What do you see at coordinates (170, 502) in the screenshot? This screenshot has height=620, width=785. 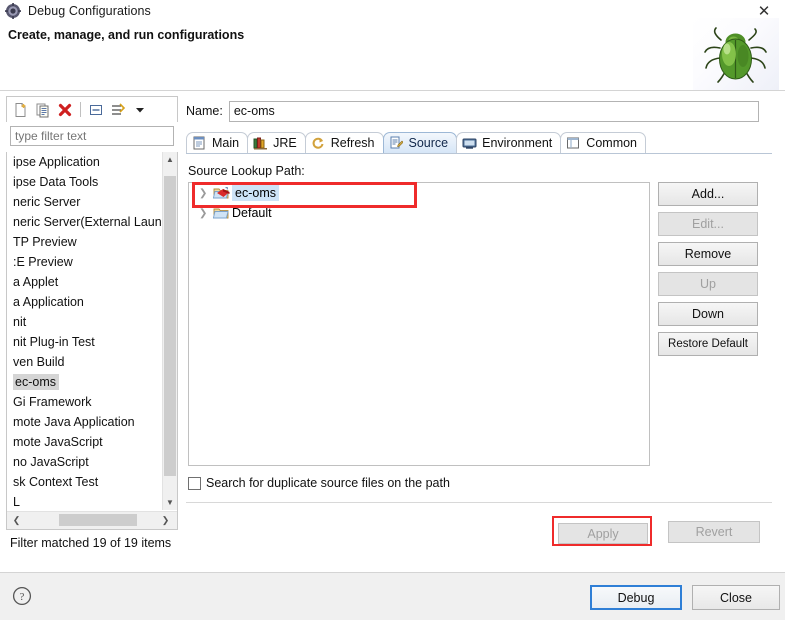 I see `scroll-down-icon: ▼` at bounding box center [170, 502].